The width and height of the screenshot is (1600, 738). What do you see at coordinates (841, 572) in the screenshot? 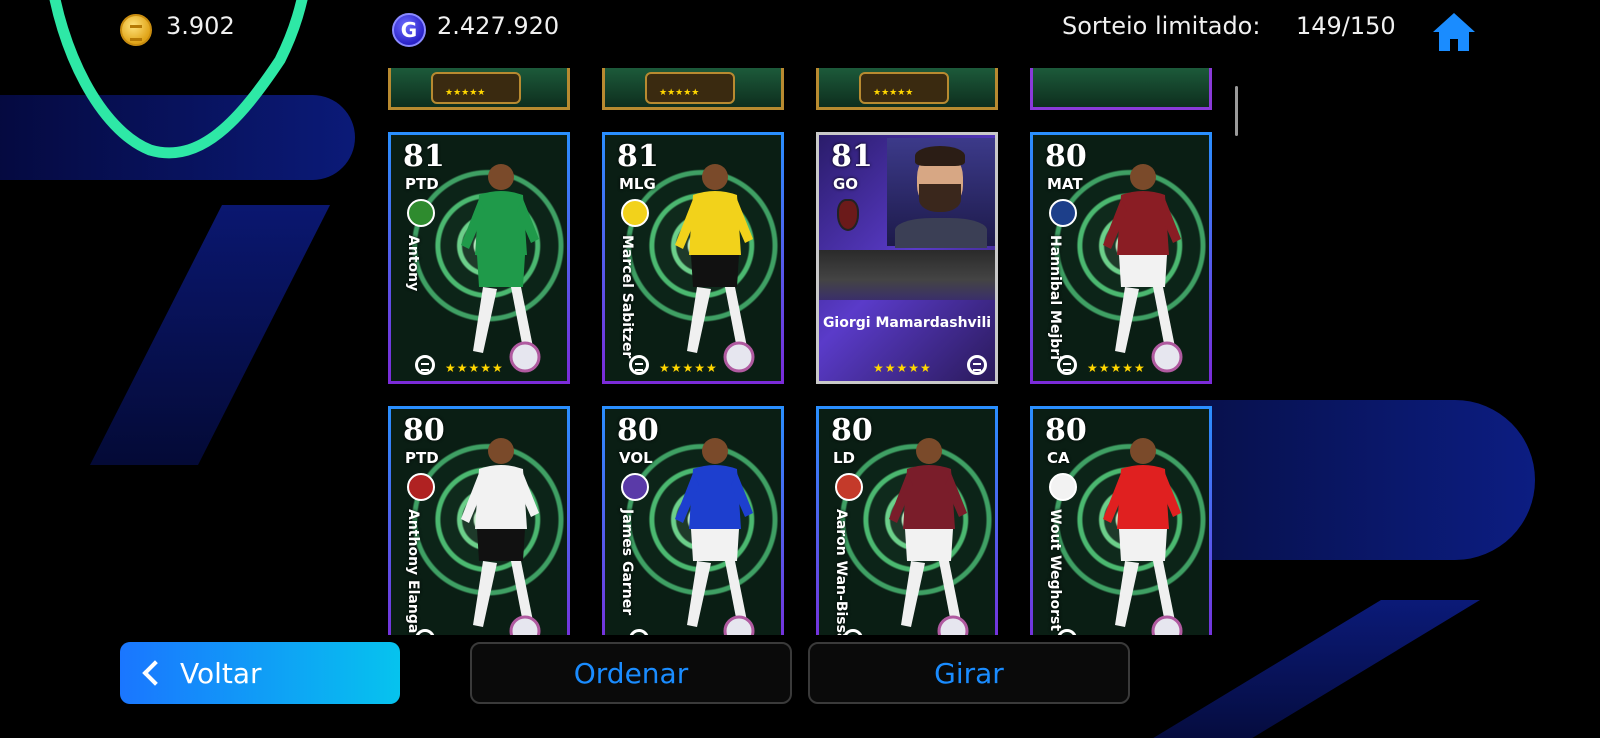
I see `card-player-name: Aaron Wan-Bissaka` at bounding box center [841, 572].